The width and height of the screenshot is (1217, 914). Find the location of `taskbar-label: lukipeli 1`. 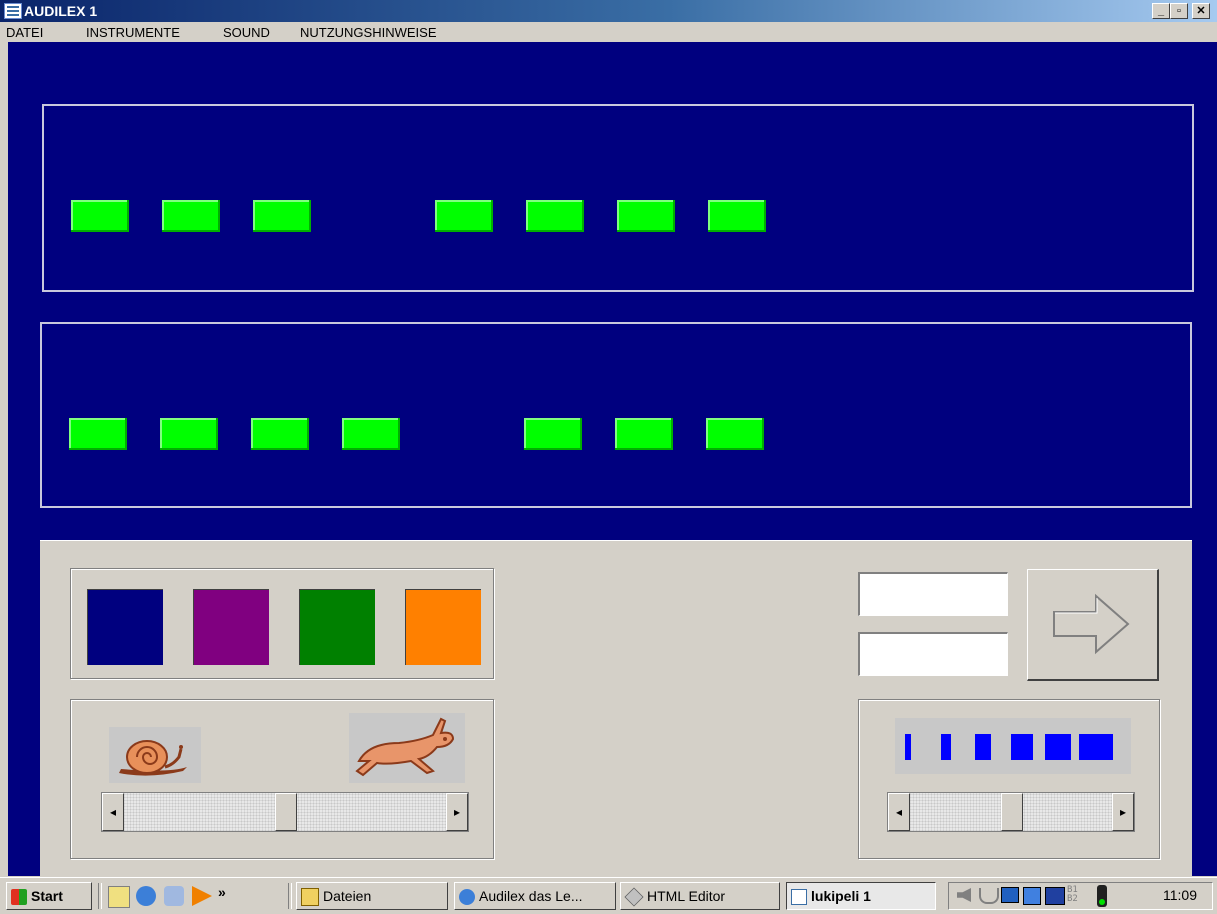

taskbar-label: lukipeli 1 is located at coordinates (841, 896).